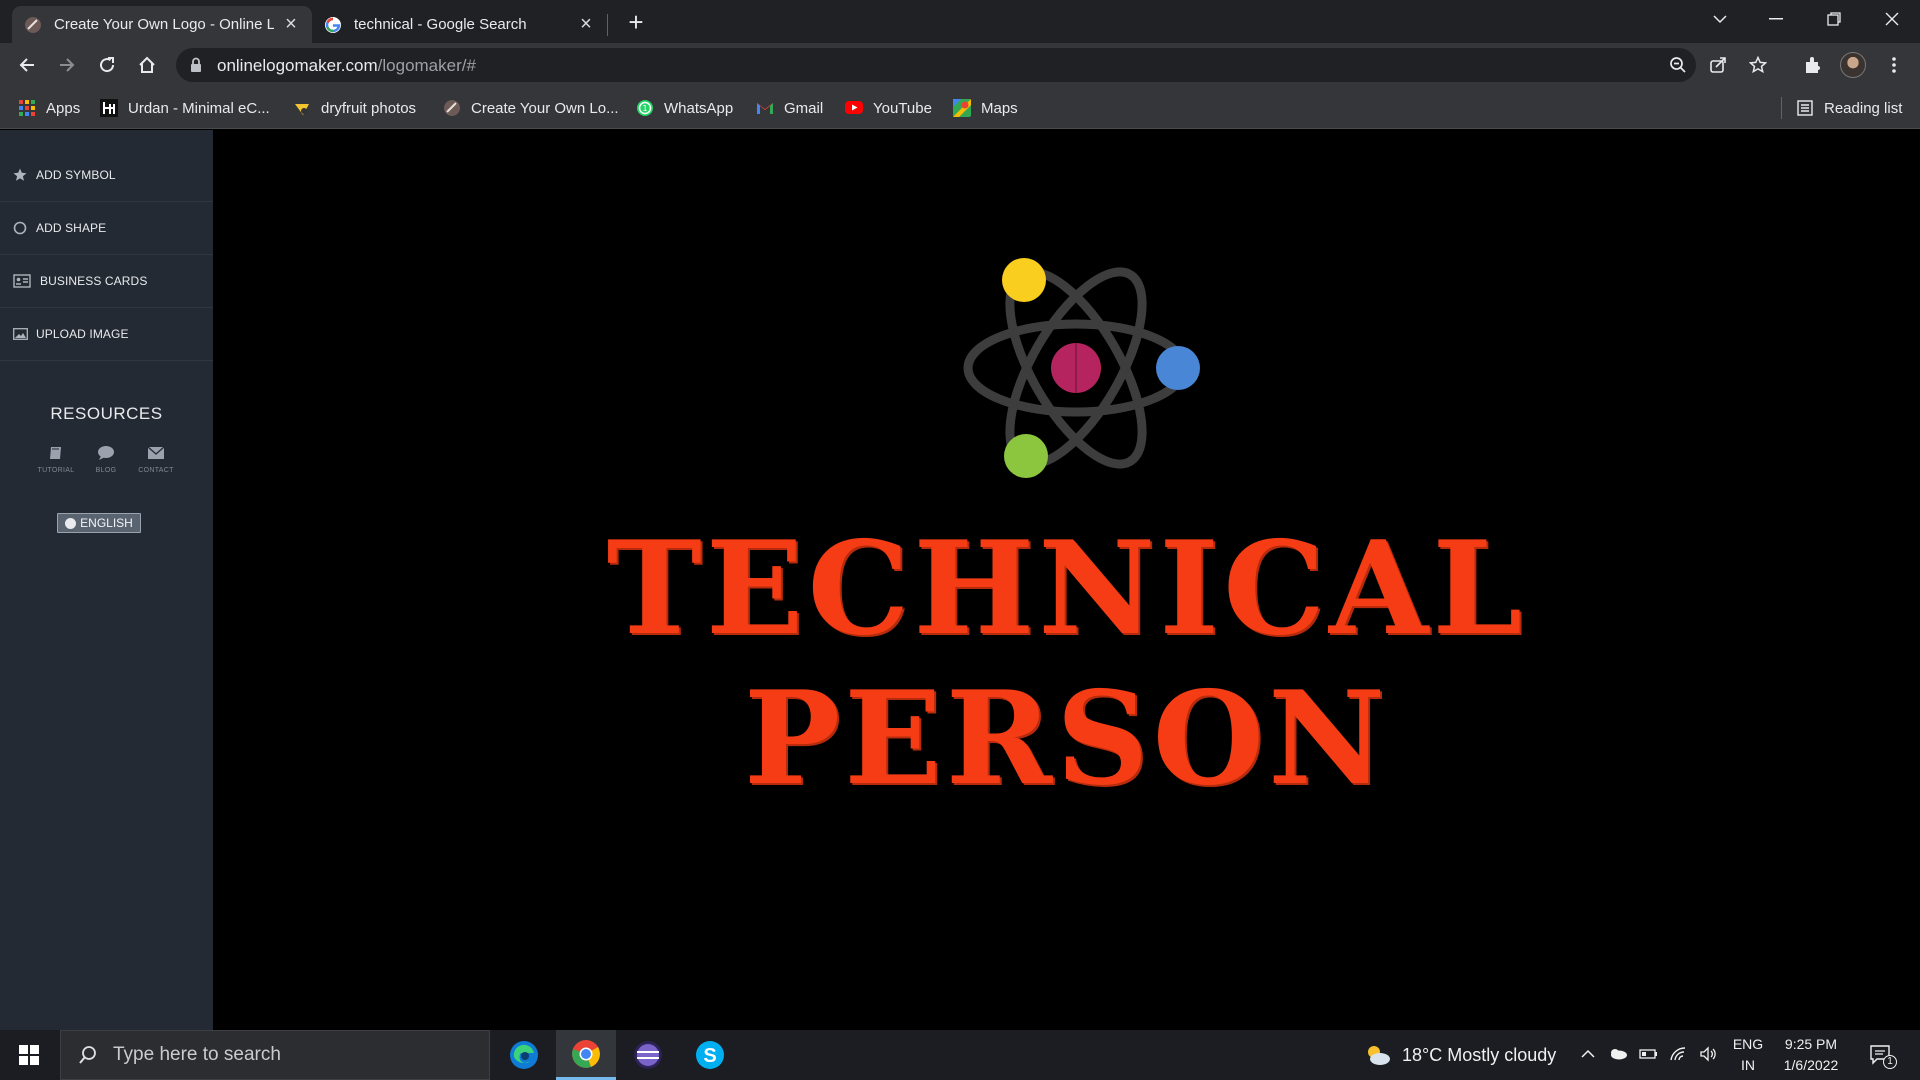 The width and height of the screenshot is (1920, 1080). What do you see at coordinates (1709, 1054) in the screenshot?
I see `volume-icon` at bounding box center [1709, 1054].